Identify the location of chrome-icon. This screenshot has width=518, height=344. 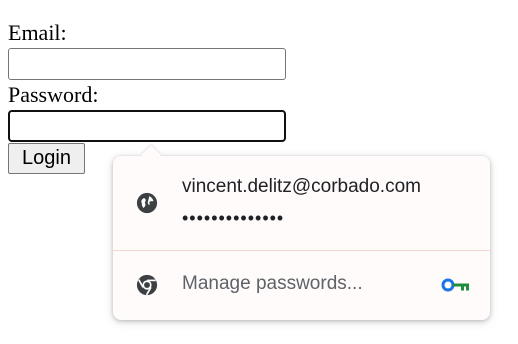
(147, 285).